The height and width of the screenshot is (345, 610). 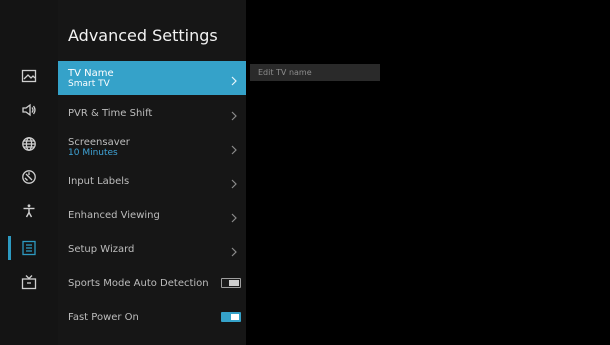 What do you see at coordinates (152, 181) in the screenshot?
I see `menu-item-input-labels: Input Labels` at bounding box center [152, 181].